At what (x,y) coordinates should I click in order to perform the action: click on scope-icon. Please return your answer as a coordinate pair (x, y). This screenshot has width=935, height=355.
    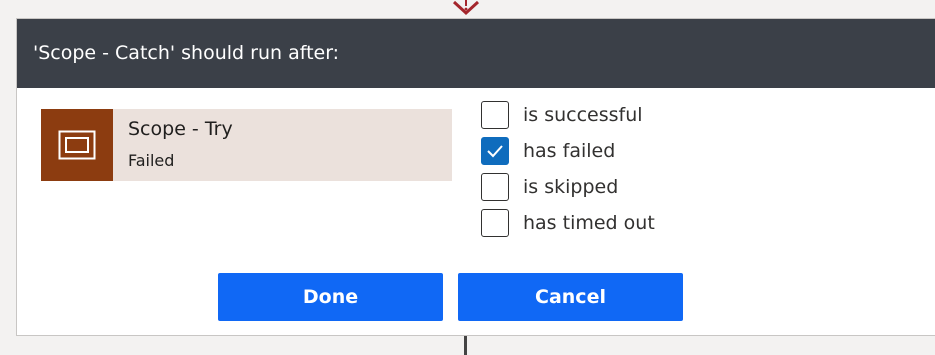
    Looking at the image, I should click on (77, 145).